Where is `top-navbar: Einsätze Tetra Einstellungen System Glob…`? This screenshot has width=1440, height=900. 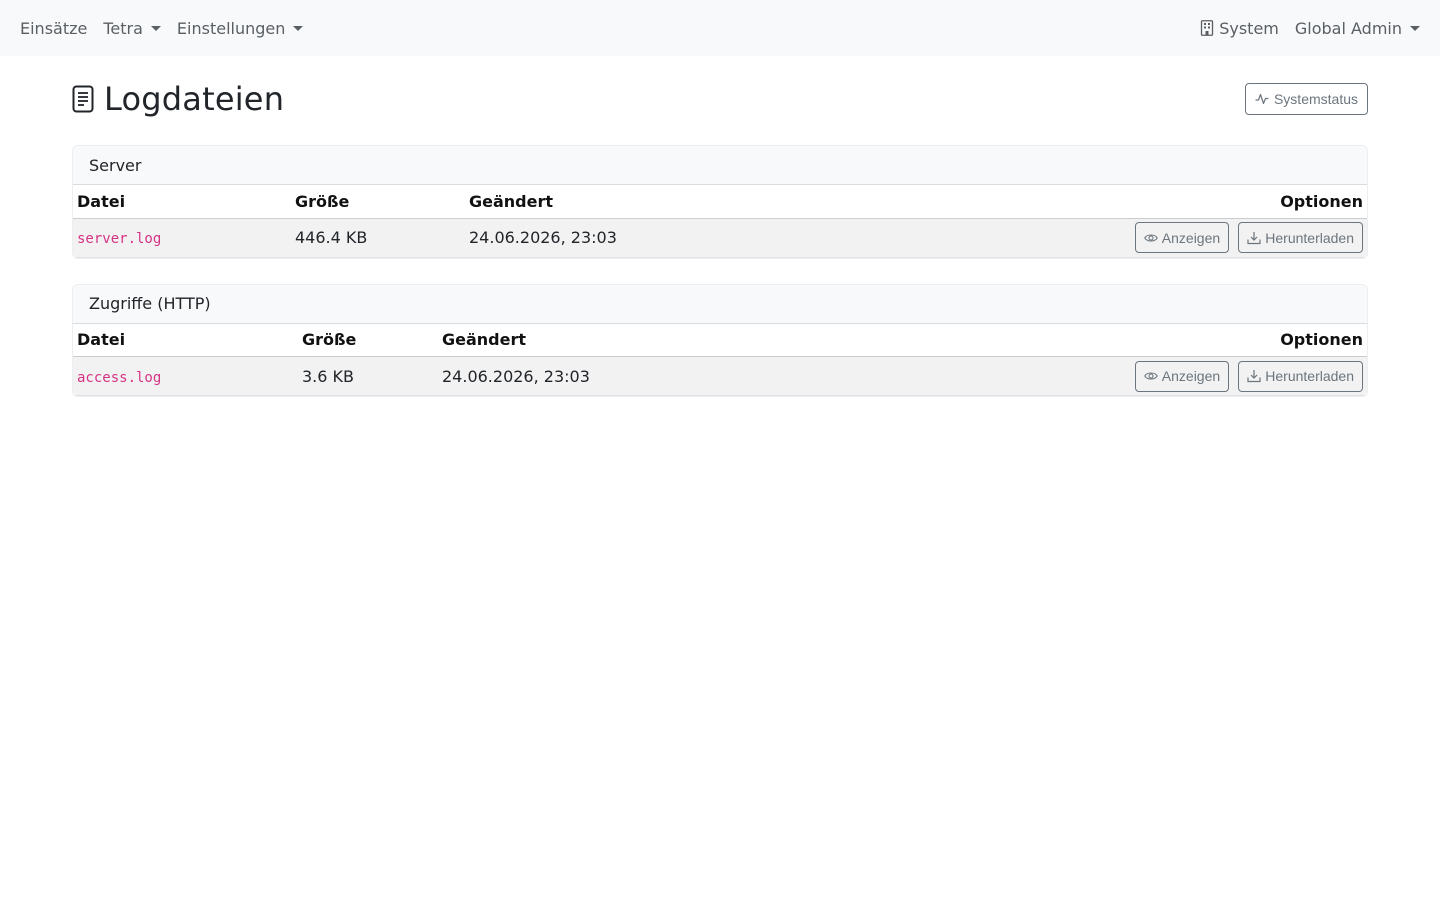 top-navbar: Einsätze Tetra Einstellungen System Glob… is located at coordinates (720, 28).